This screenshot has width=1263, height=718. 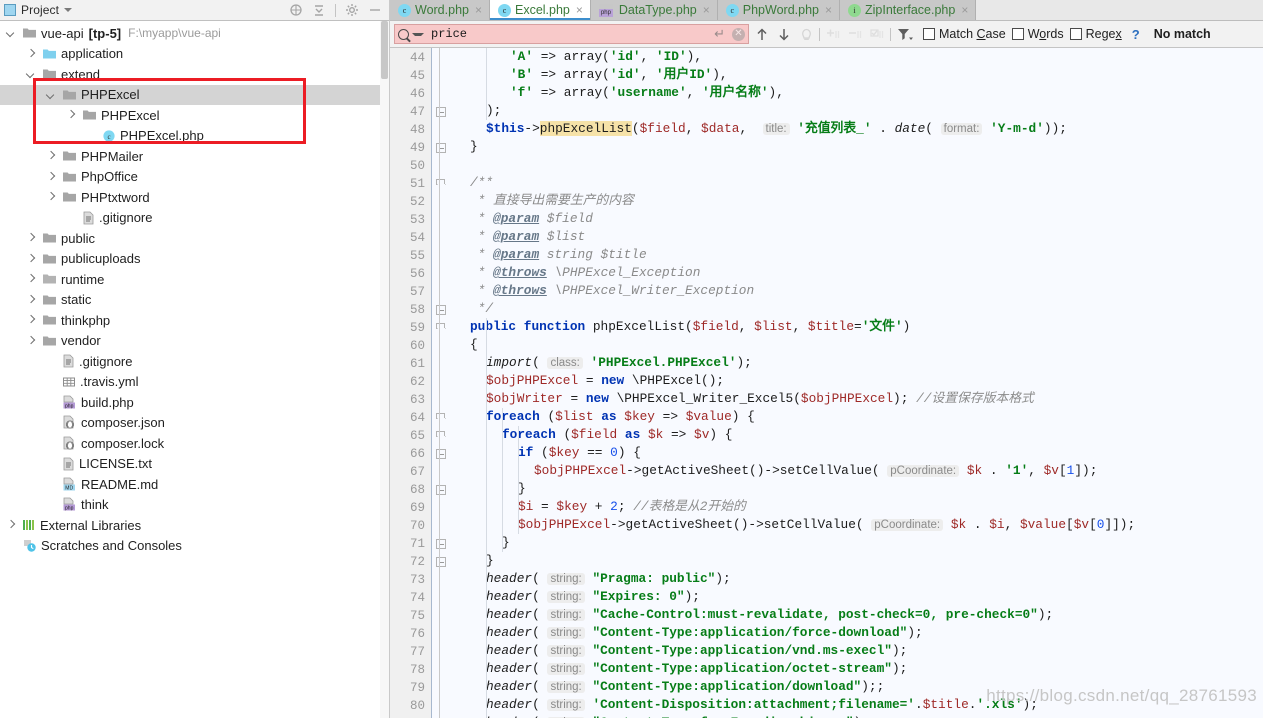 I want to click on tree-item-extend: extend, so click(x=194, y=74).